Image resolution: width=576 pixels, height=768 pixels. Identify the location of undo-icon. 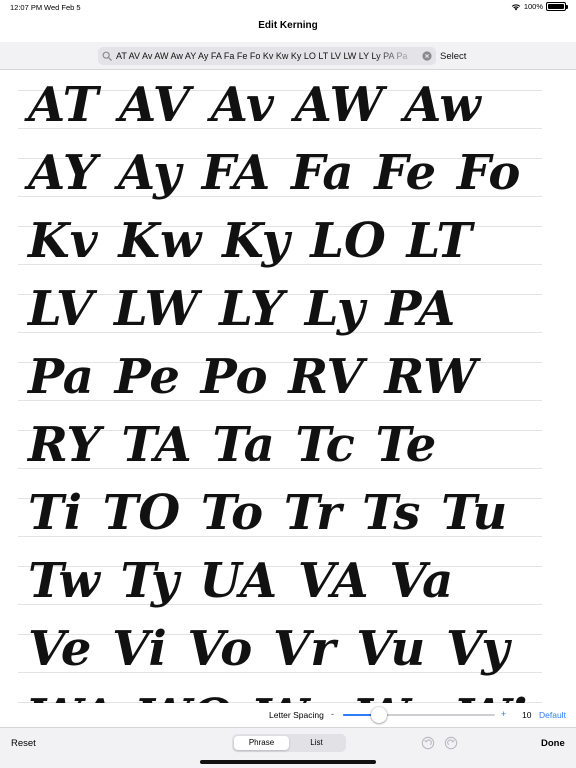
(428, 743).